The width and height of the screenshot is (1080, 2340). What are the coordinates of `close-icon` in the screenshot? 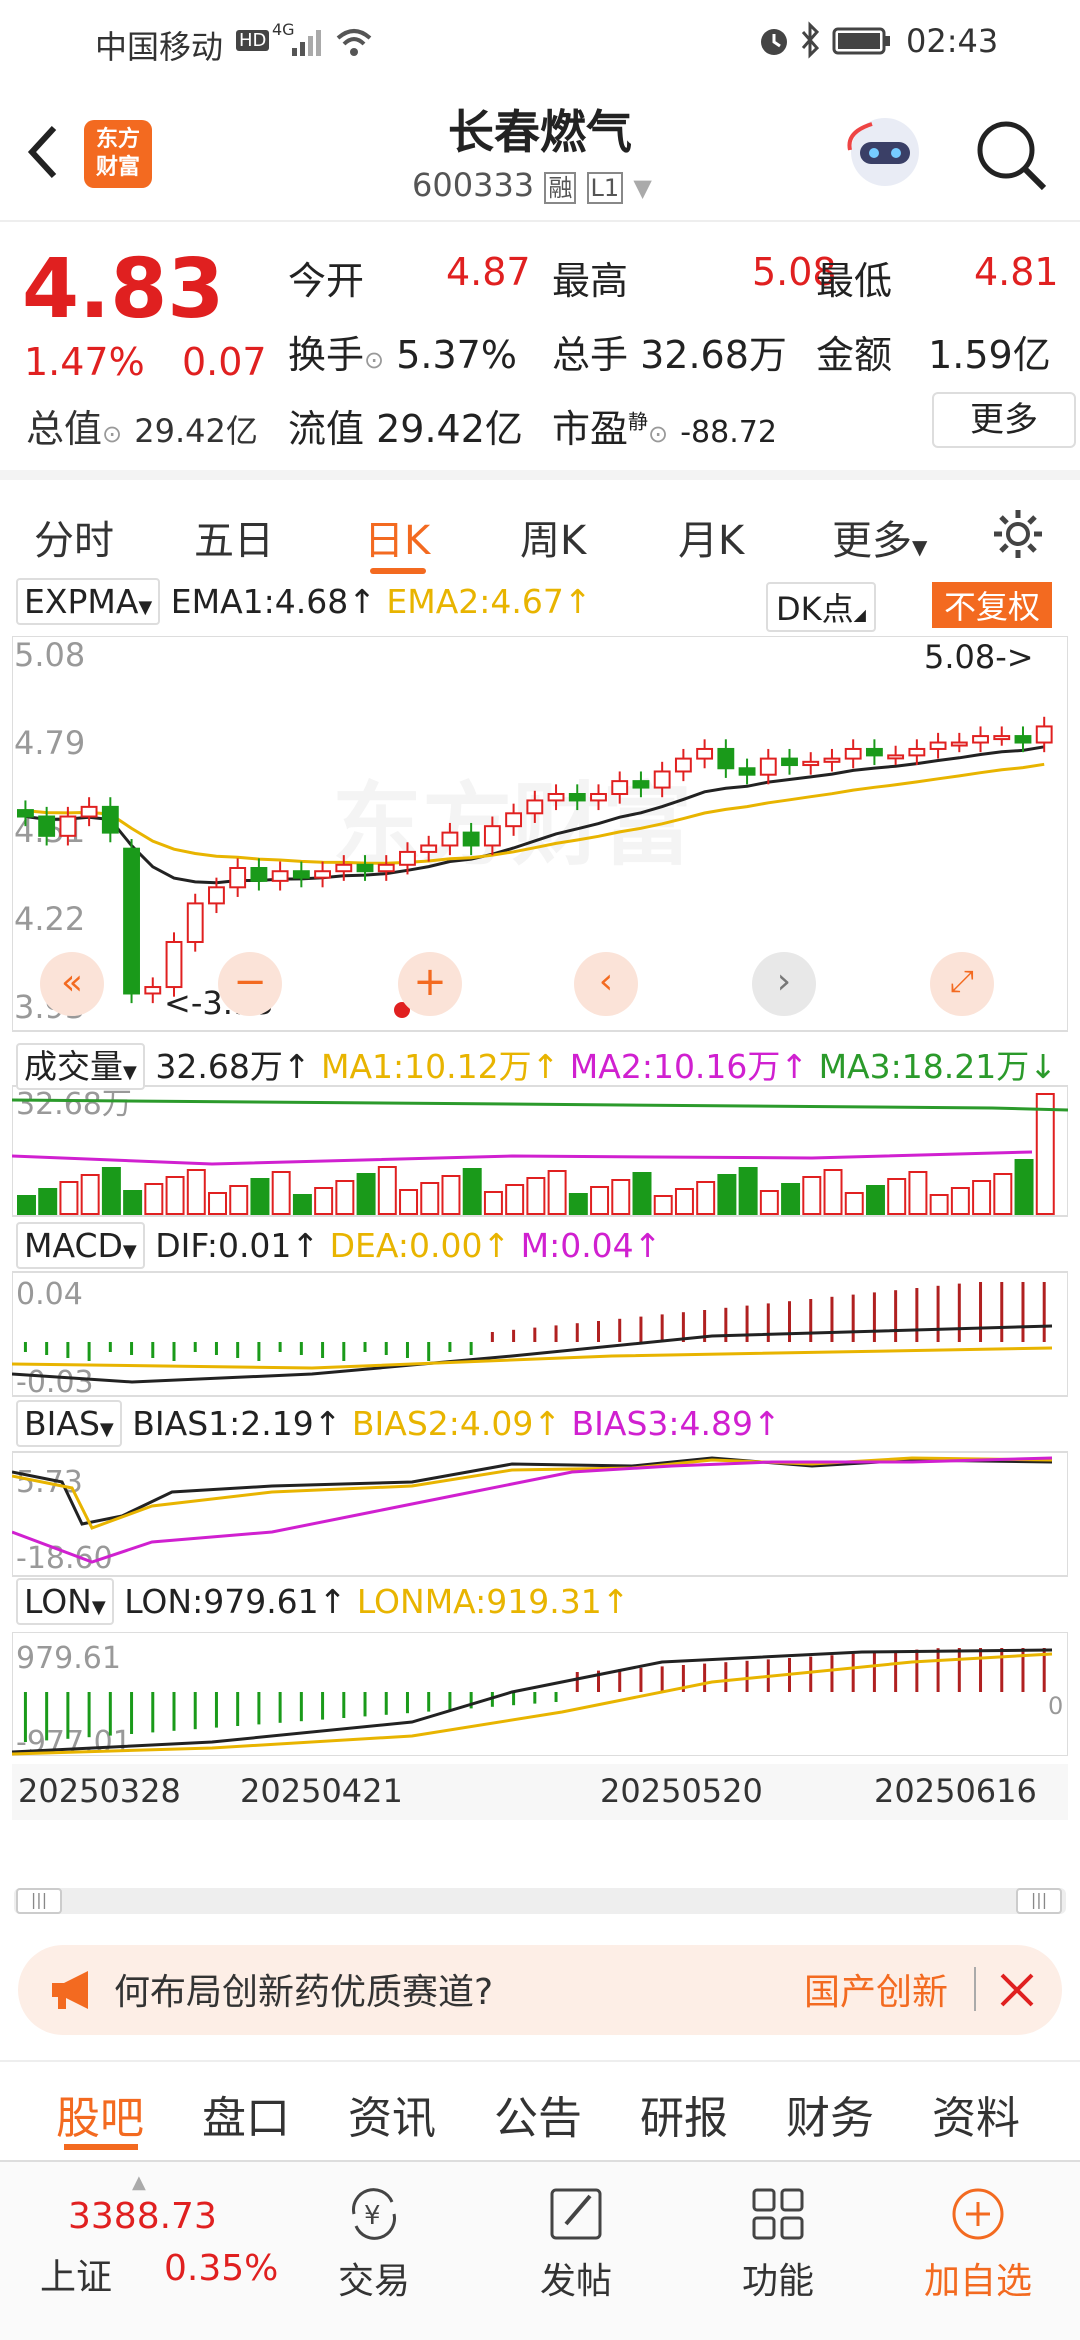 It's located at (1017, 1990).